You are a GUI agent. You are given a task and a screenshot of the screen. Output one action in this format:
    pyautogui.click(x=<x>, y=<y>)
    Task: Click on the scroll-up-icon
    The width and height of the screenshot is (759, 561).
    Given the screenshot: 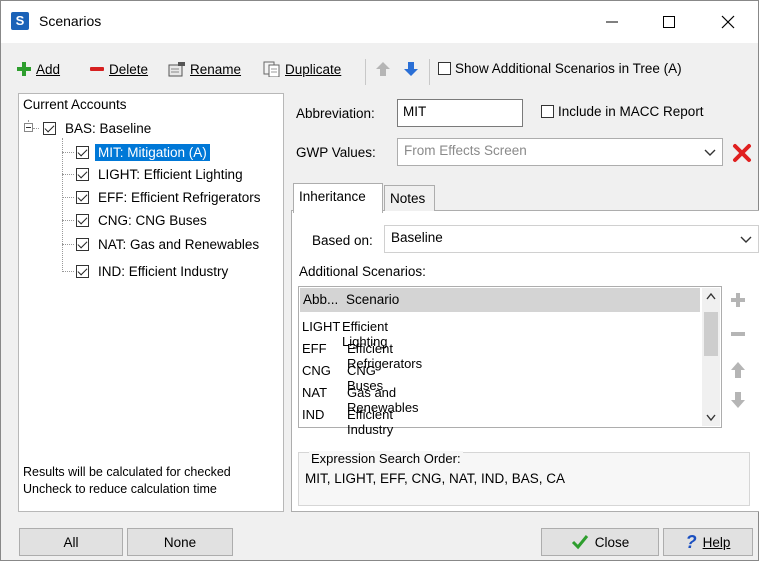 What is the action you would take?
    pyautogui.click(x=711, y=296)
    